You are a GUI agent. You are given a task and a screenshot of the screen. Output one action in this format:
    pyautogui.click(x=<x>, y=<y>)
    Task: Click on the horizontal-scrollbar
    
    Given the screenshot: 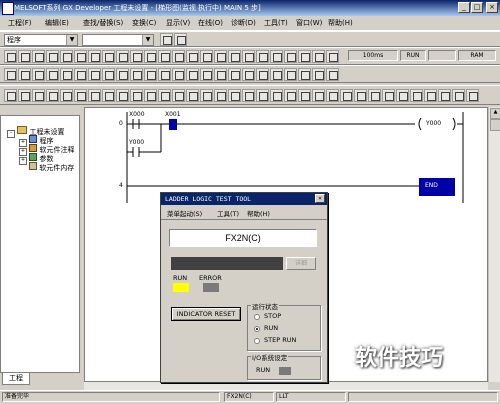 What is the action you would take?
    pyautogui.click(x=286, y=386)
    